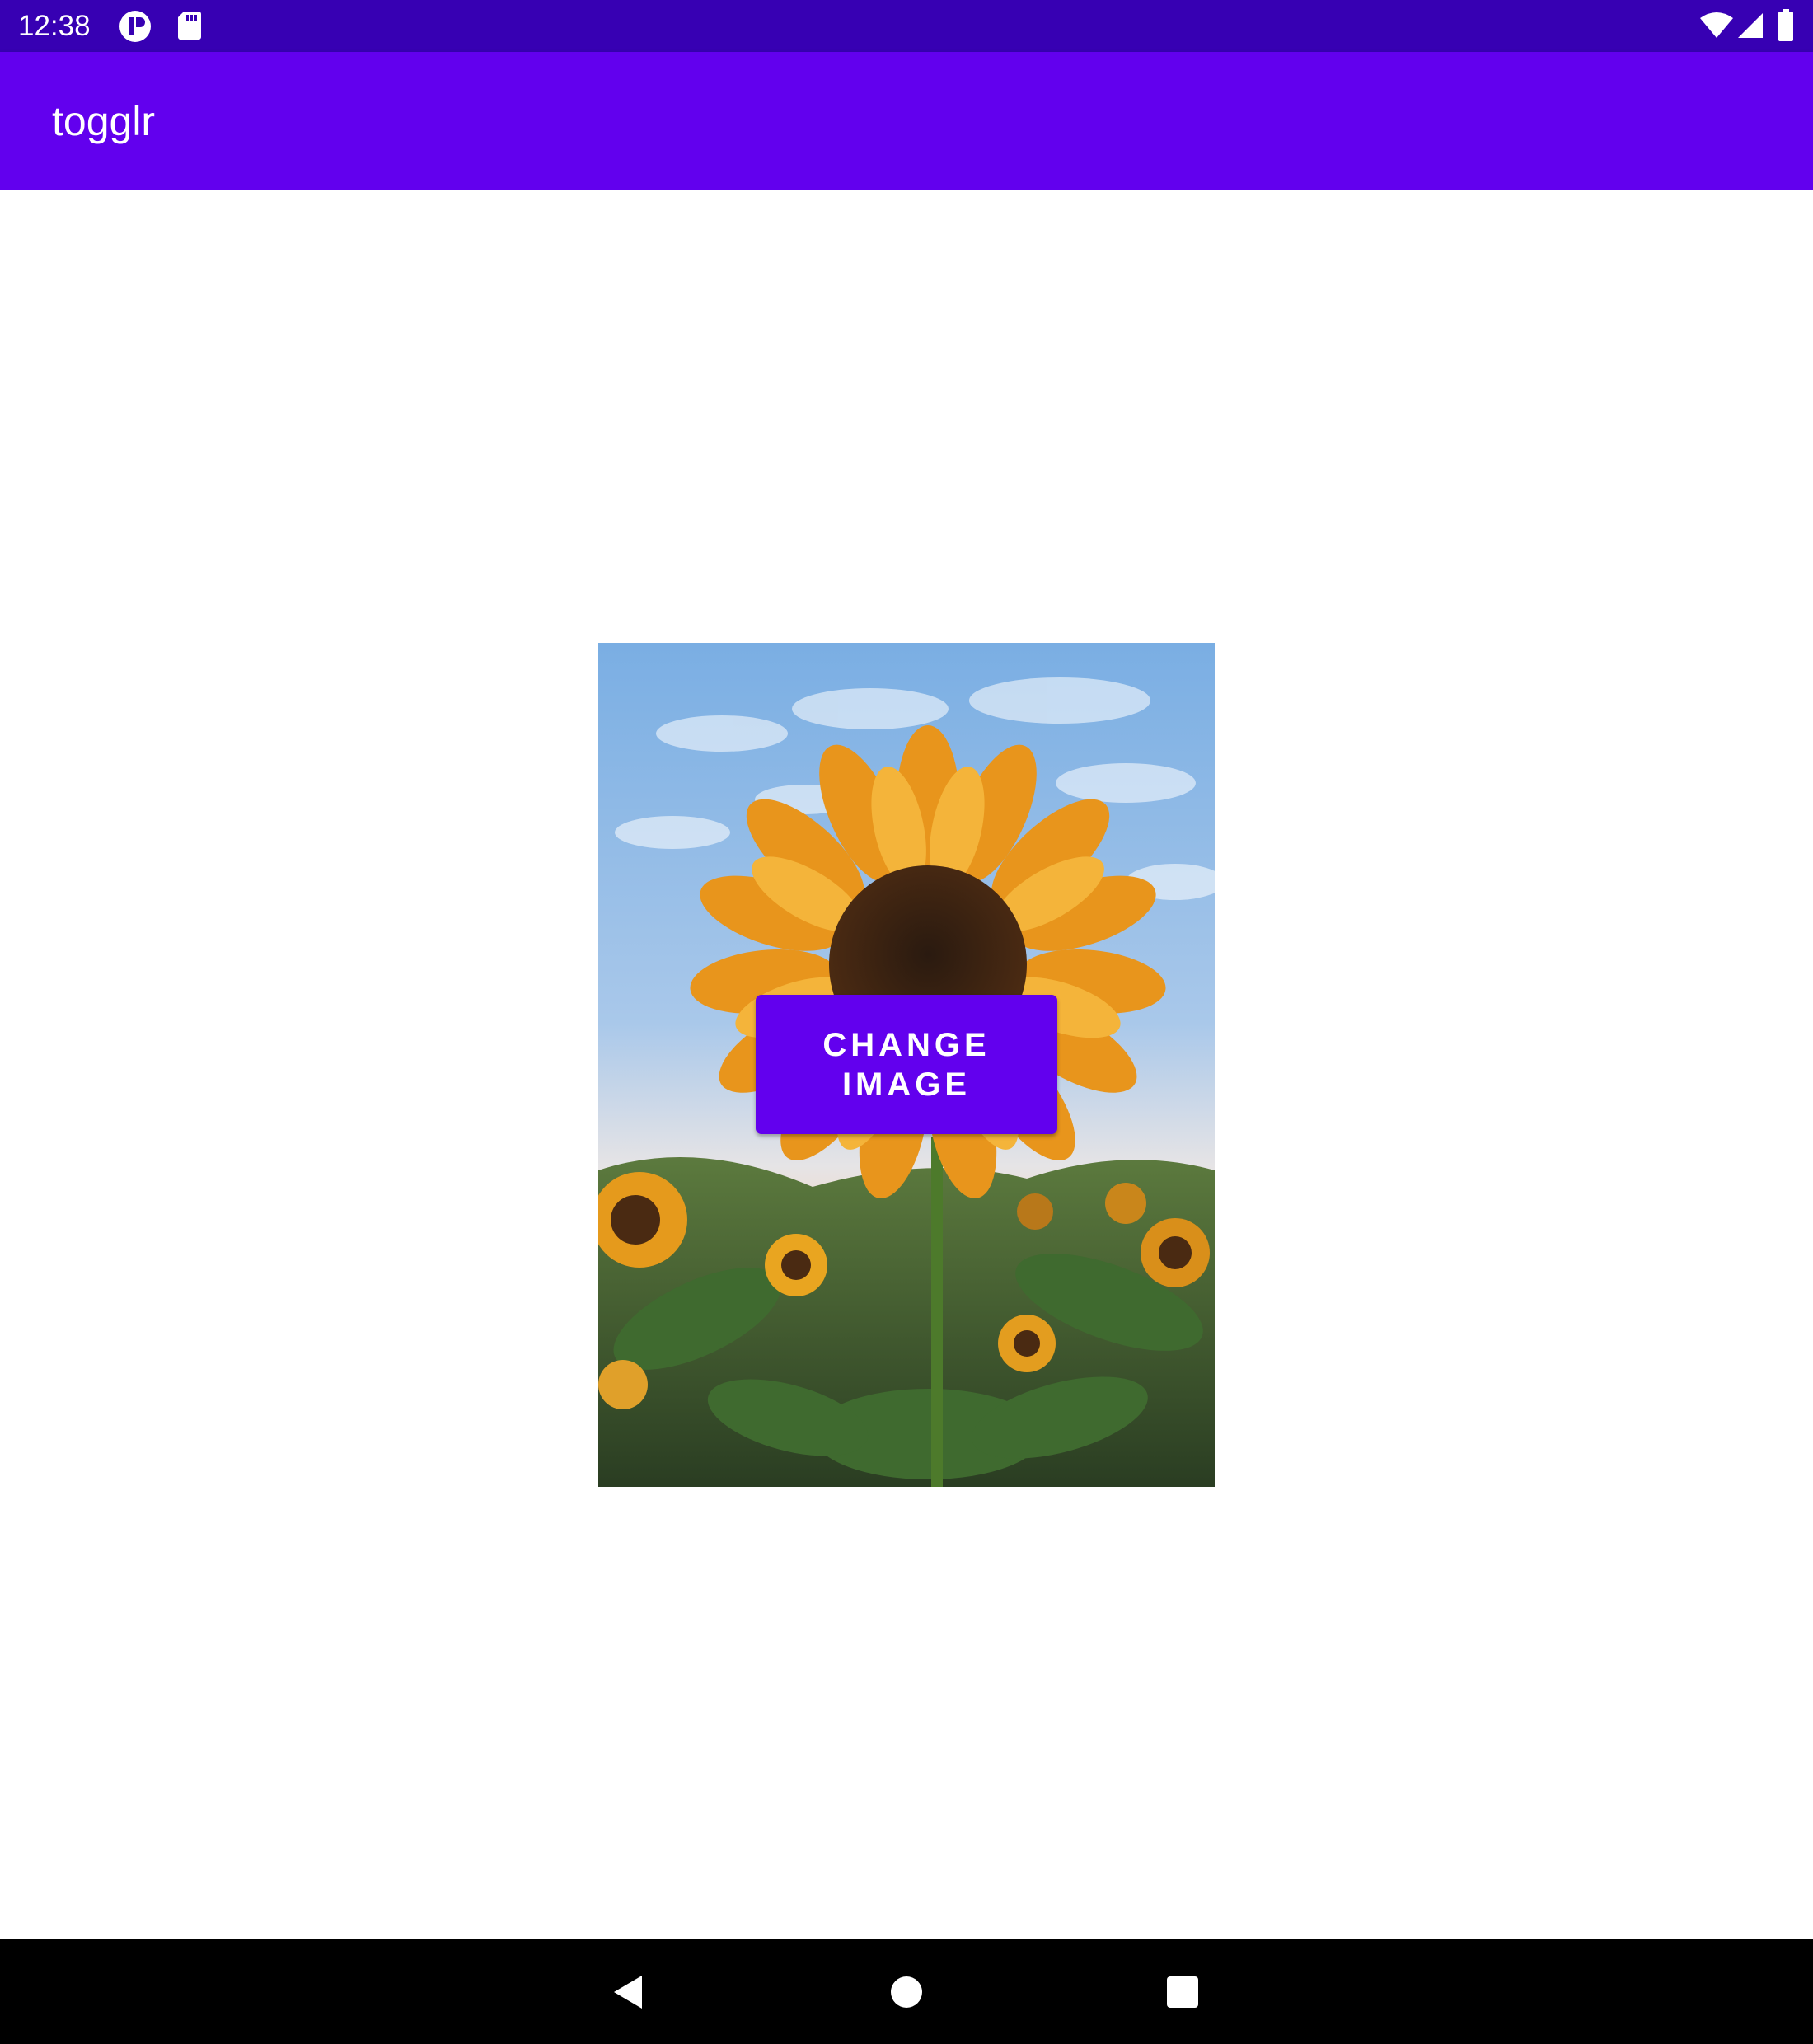 The image size is (1813, 2044). What do you see at coordinates (1786, 27) in the screenshot?
I see `battery-icon` at bounding box center [1786, 27].